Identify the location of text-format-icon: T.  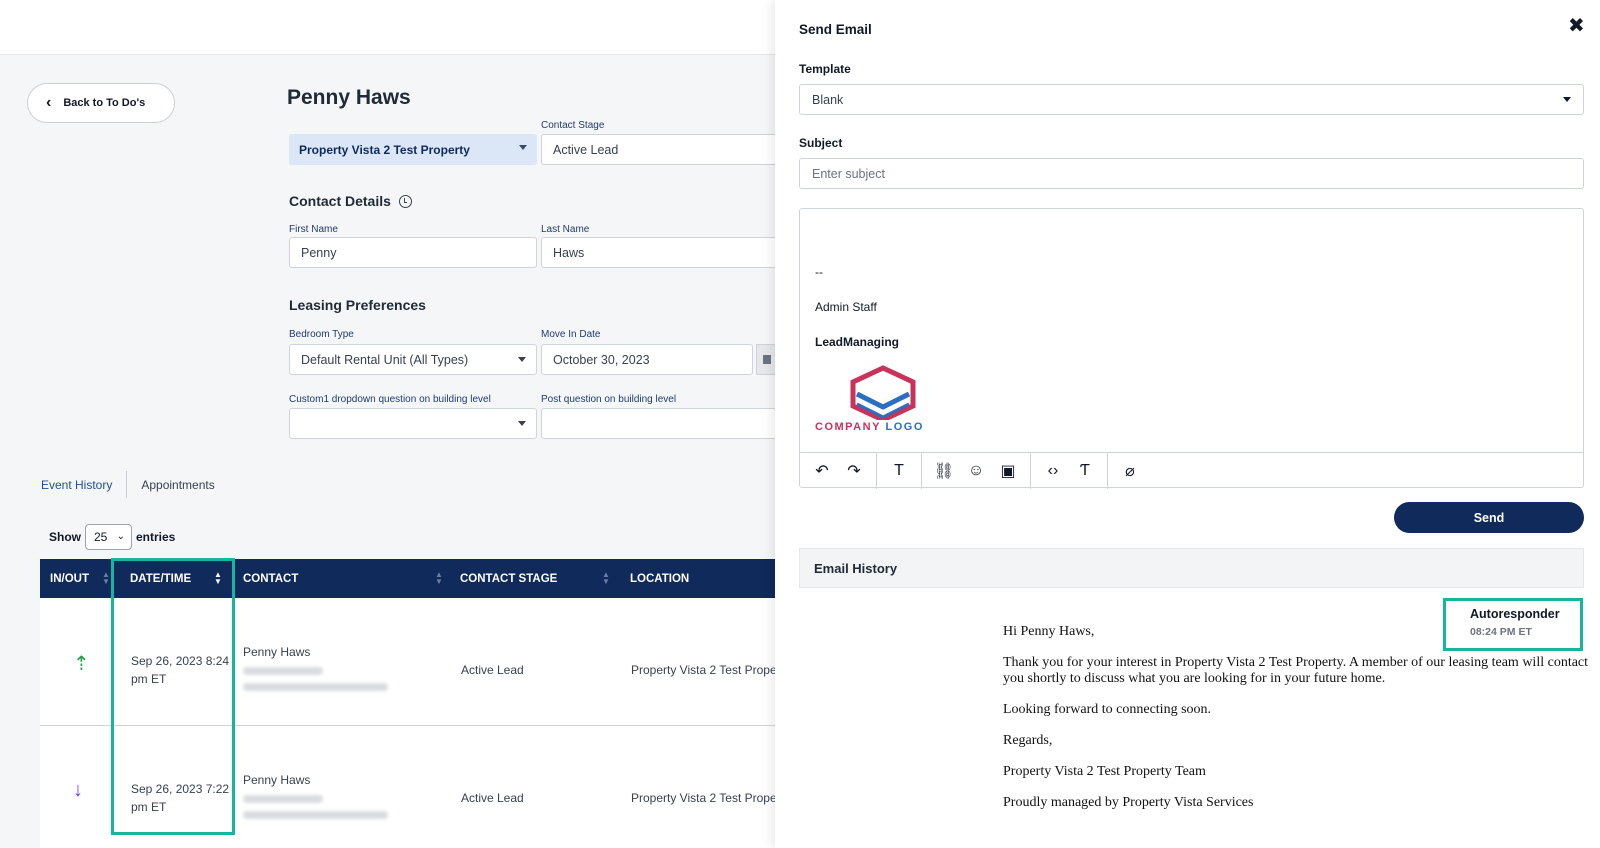
(899, 471).